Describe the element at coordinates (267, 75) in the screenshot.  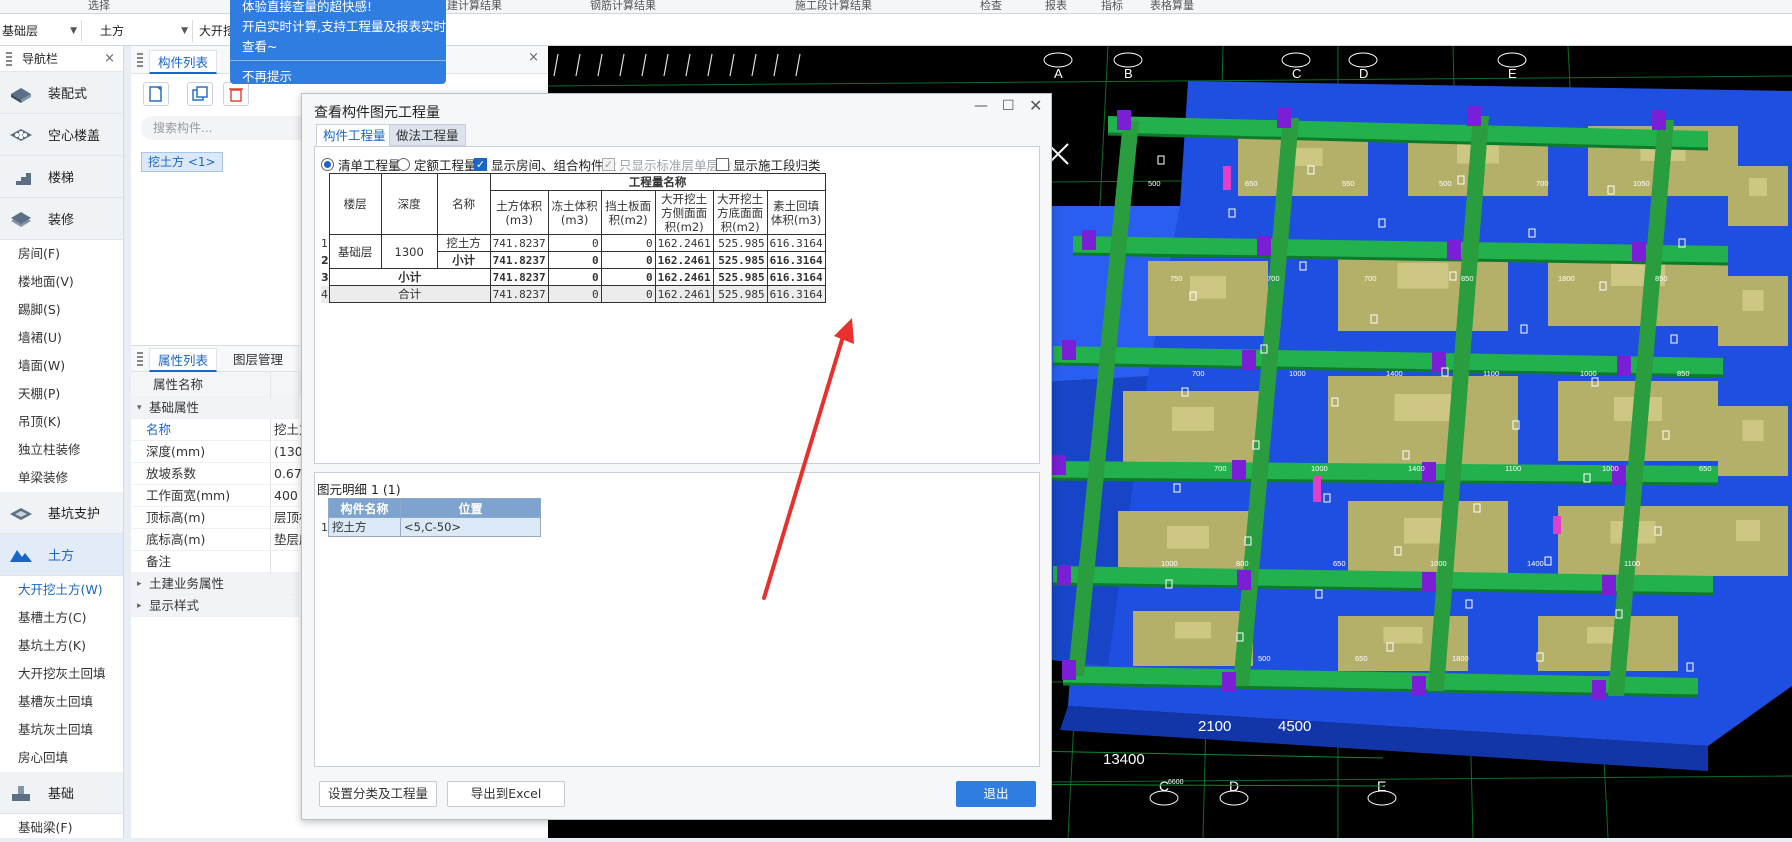
I see `tooltip-dismiss-link: 不再提示` at that location.